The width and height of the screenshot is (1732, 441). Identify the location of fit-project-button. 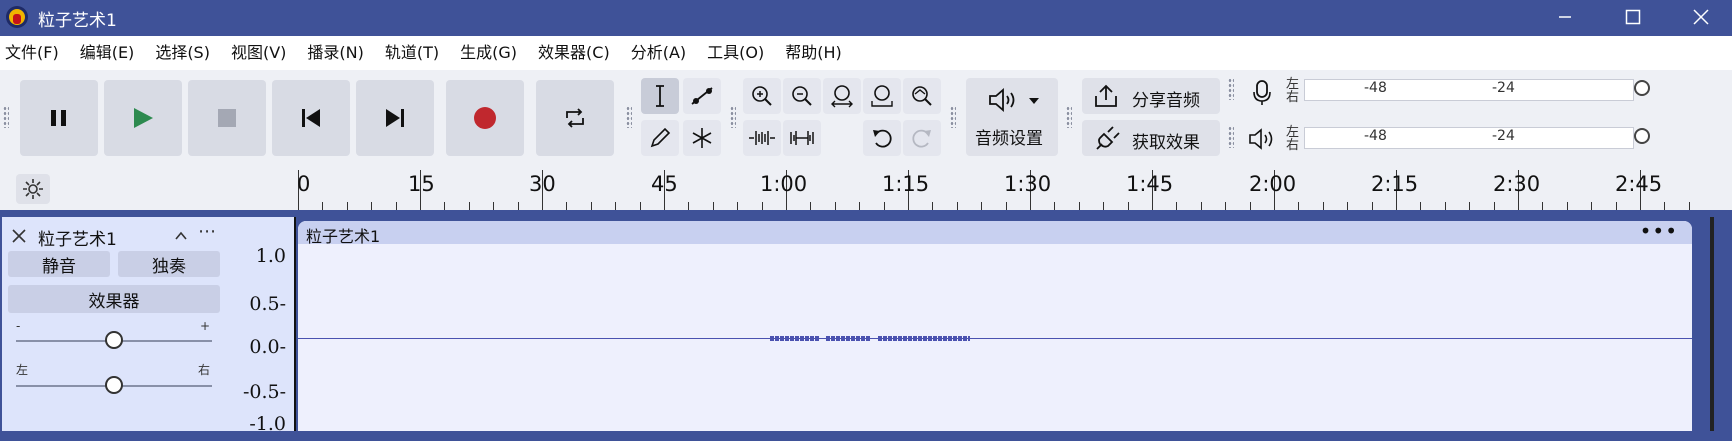
(882, 96).